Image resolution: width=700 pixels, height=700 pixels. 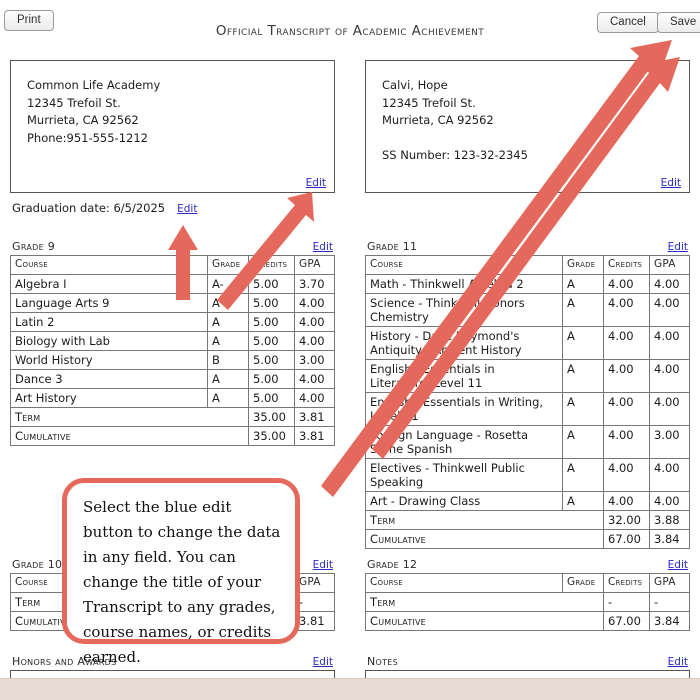 I want to click on col-credits: Credits, so click(x=626, y=265).